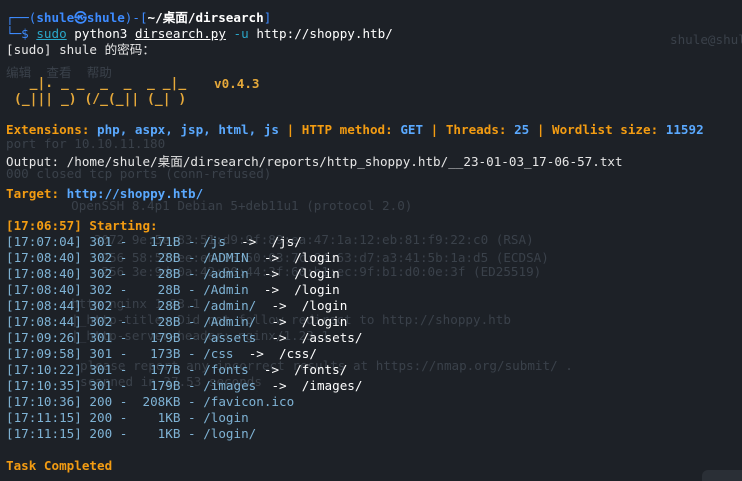 Image resolution: width=742 pixels, height=481 pixels. I want to click on banner-art-top: _|. _ _ _ _ _ _|_, so click(100, 83).